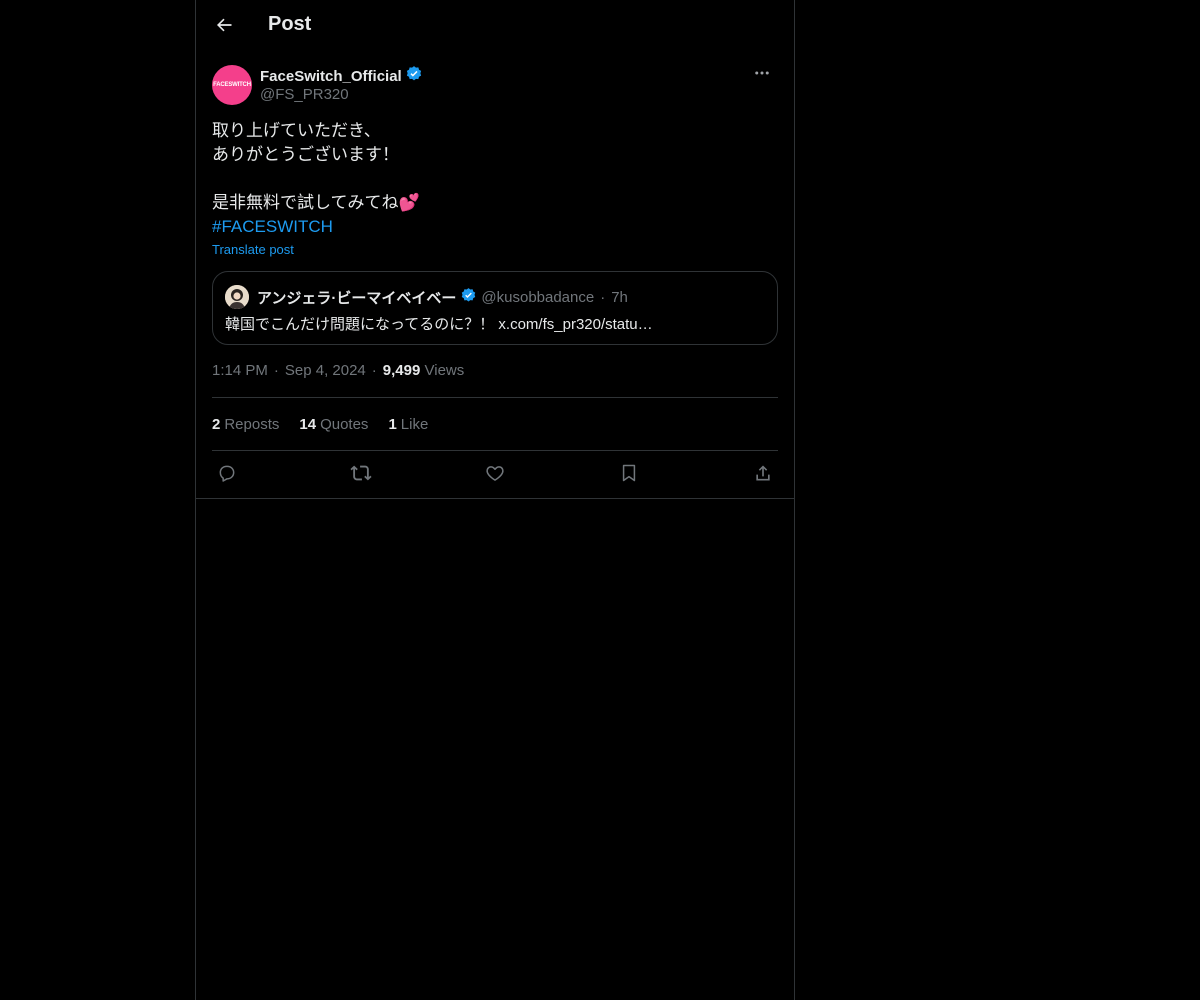 The width and height of the screenshot is (1200, 1000). Describe the element at coordinates (392, 424) in the screenshot. I see `likes-count: 1` at that location.